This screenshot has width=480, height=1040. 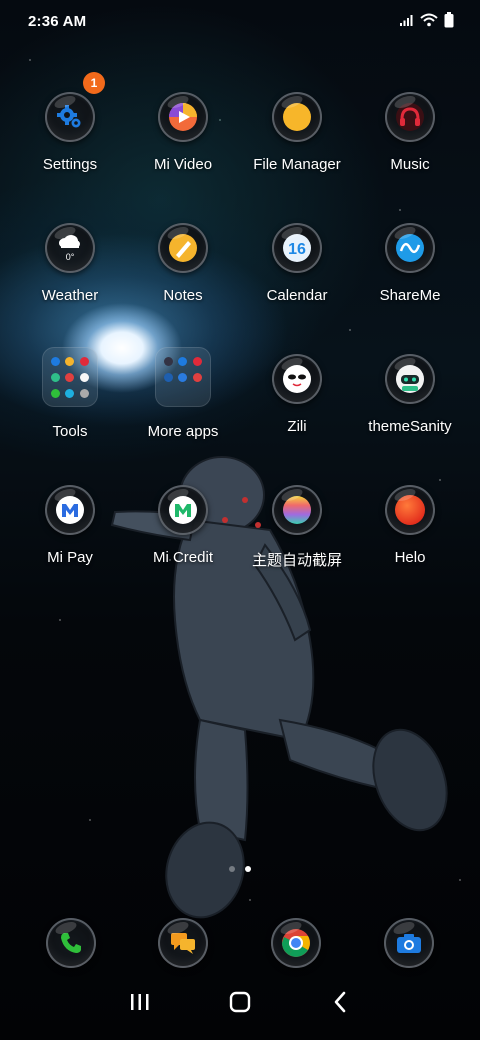 What do you see at coordinates (183, 295) in the screenshot?
I see `app-label: Notes` at bounding box center [183, 295].